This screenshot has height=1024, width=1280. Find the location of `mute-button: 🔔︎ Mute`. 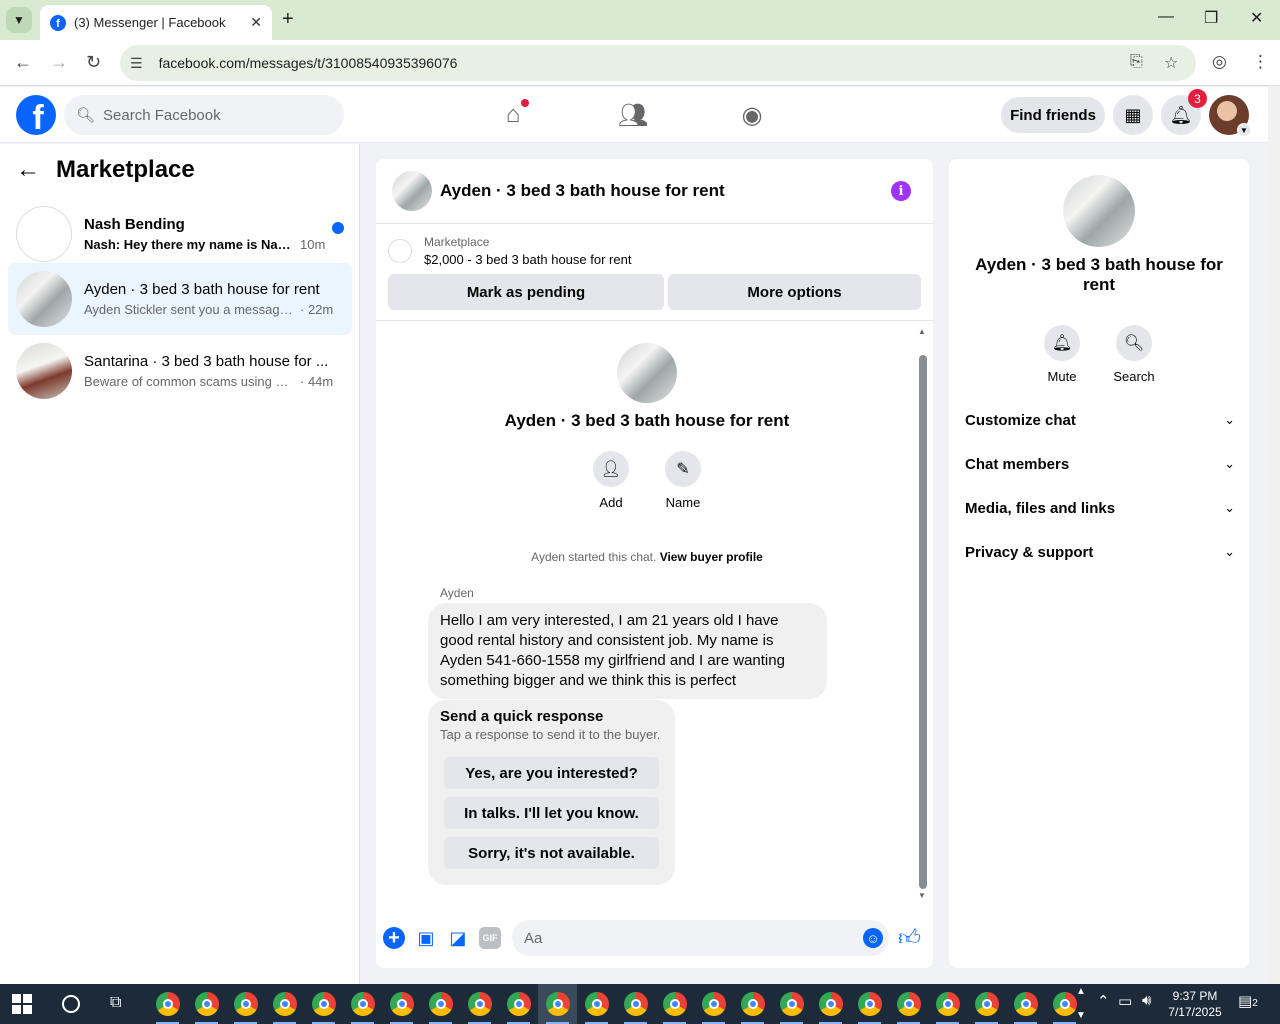

mute-button: 🔔︎ Mute is located at coordinates (1062, 354).